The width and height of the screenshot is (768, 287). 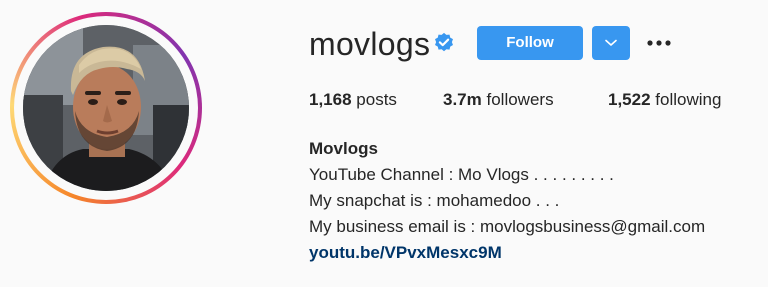 I want to click on avatar-image, so click(x=106, y=108).